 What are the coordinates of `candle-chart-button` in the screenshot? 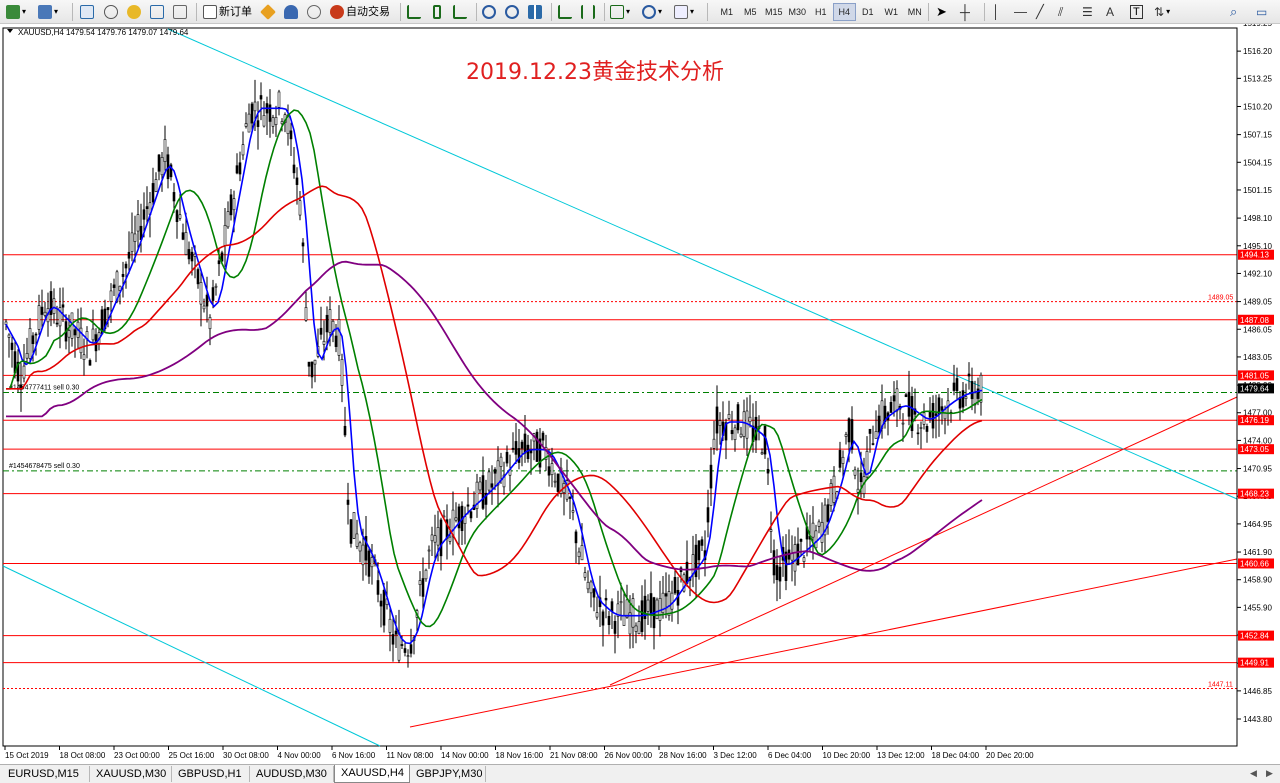 It's located at (435, 12).